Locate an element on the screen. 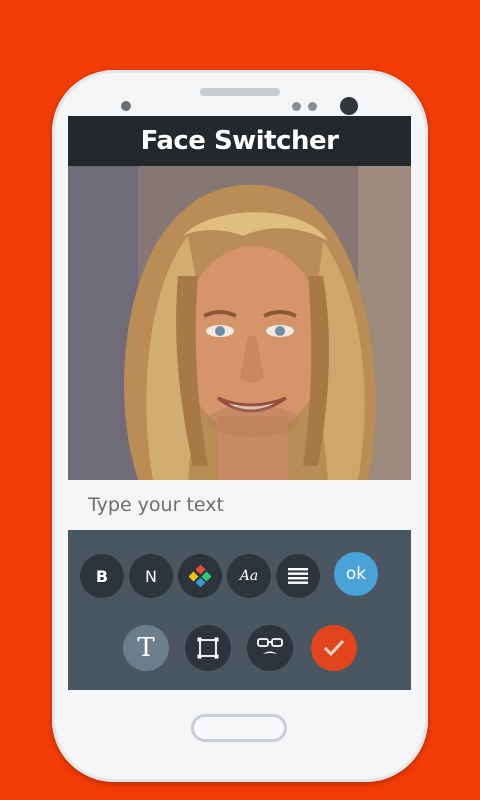 Image resolution: width=480 pixels, height=800 pixels. face-mask-button is located at coordinates (270, 648).